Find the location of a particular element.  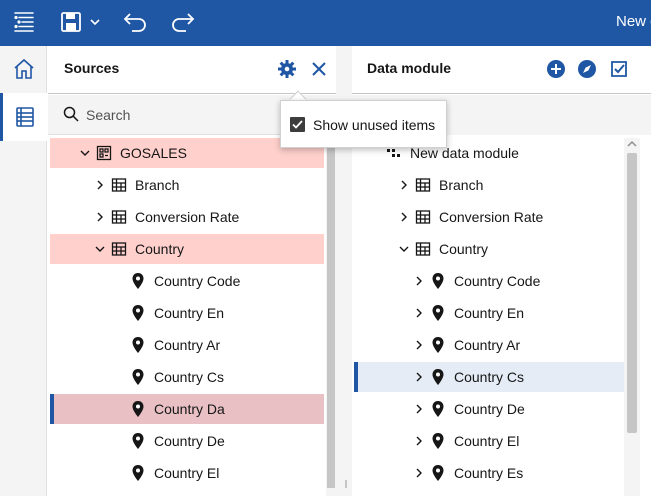

close-icon is located at coordinates (319, 69).